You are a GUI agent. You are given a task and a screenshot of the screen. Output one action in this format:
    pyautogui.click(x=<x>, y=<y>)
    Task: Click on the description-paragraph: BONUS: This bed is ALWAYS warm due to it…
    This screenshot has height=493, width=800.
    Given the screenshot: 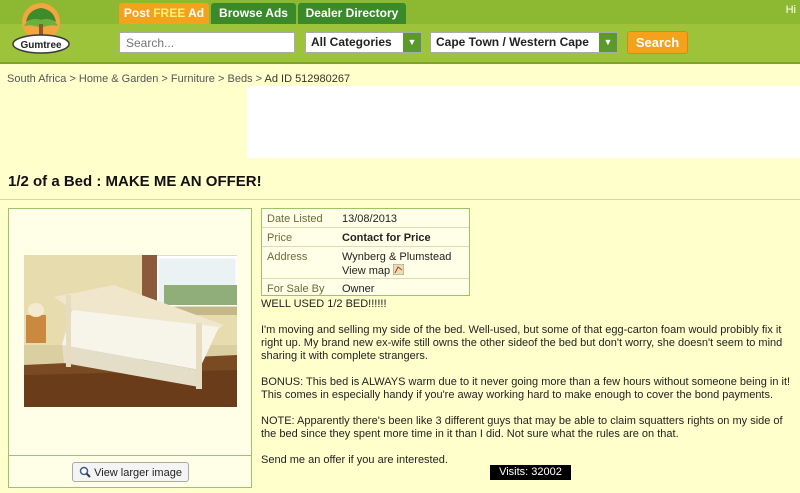 What is the action you would take?
    pyautogui.click(x=526, y=388)
    